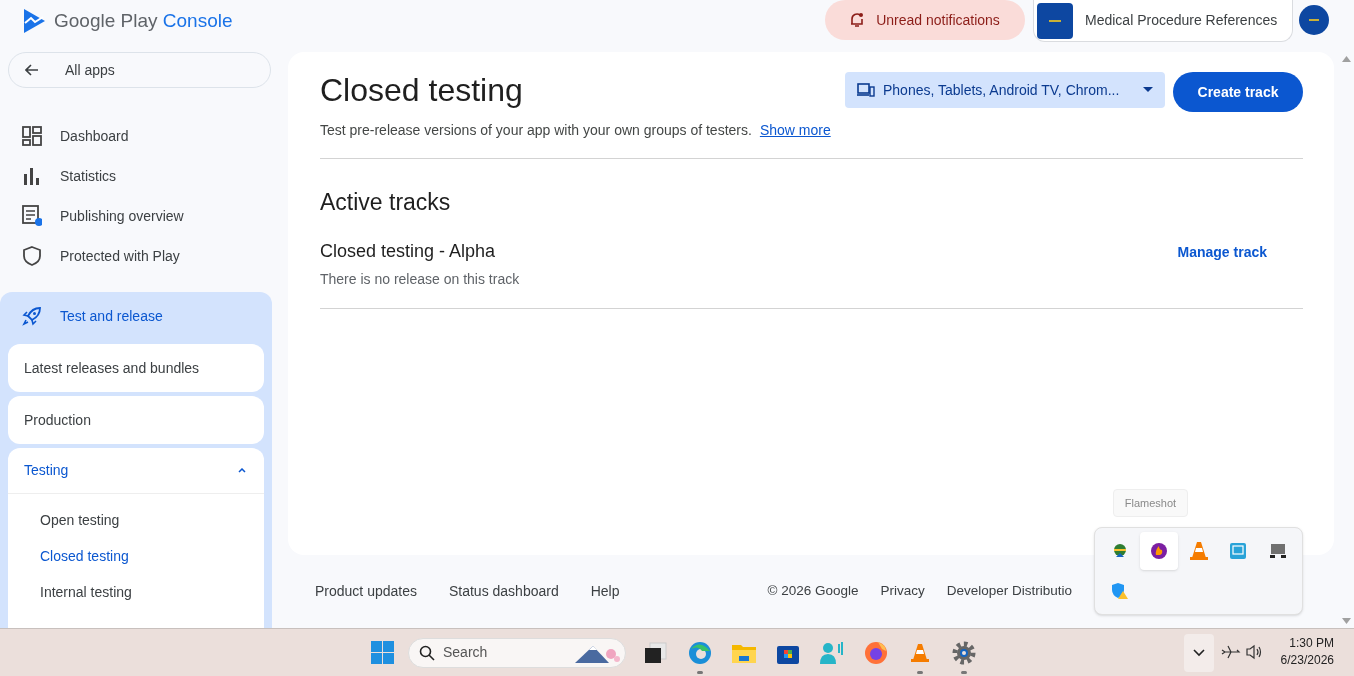 This screenshot has width=1354, height=676. Describe the element at coordinates (136, 256) in the screenshot. I see `nav-item: Protected with Play` at that location.